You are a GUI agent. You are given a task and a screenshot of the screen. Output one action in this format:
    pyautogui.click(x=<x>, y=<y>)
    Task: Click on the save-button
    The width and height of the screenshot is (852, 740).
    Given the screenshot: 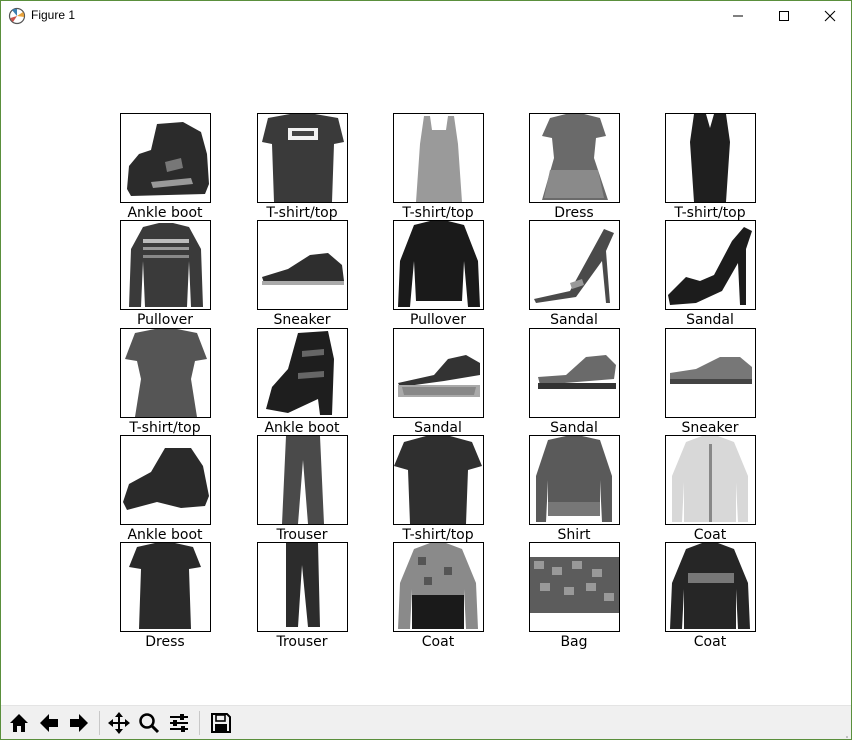 What is the action you would take?
    pyautogui.click(x=221, y=723)
    